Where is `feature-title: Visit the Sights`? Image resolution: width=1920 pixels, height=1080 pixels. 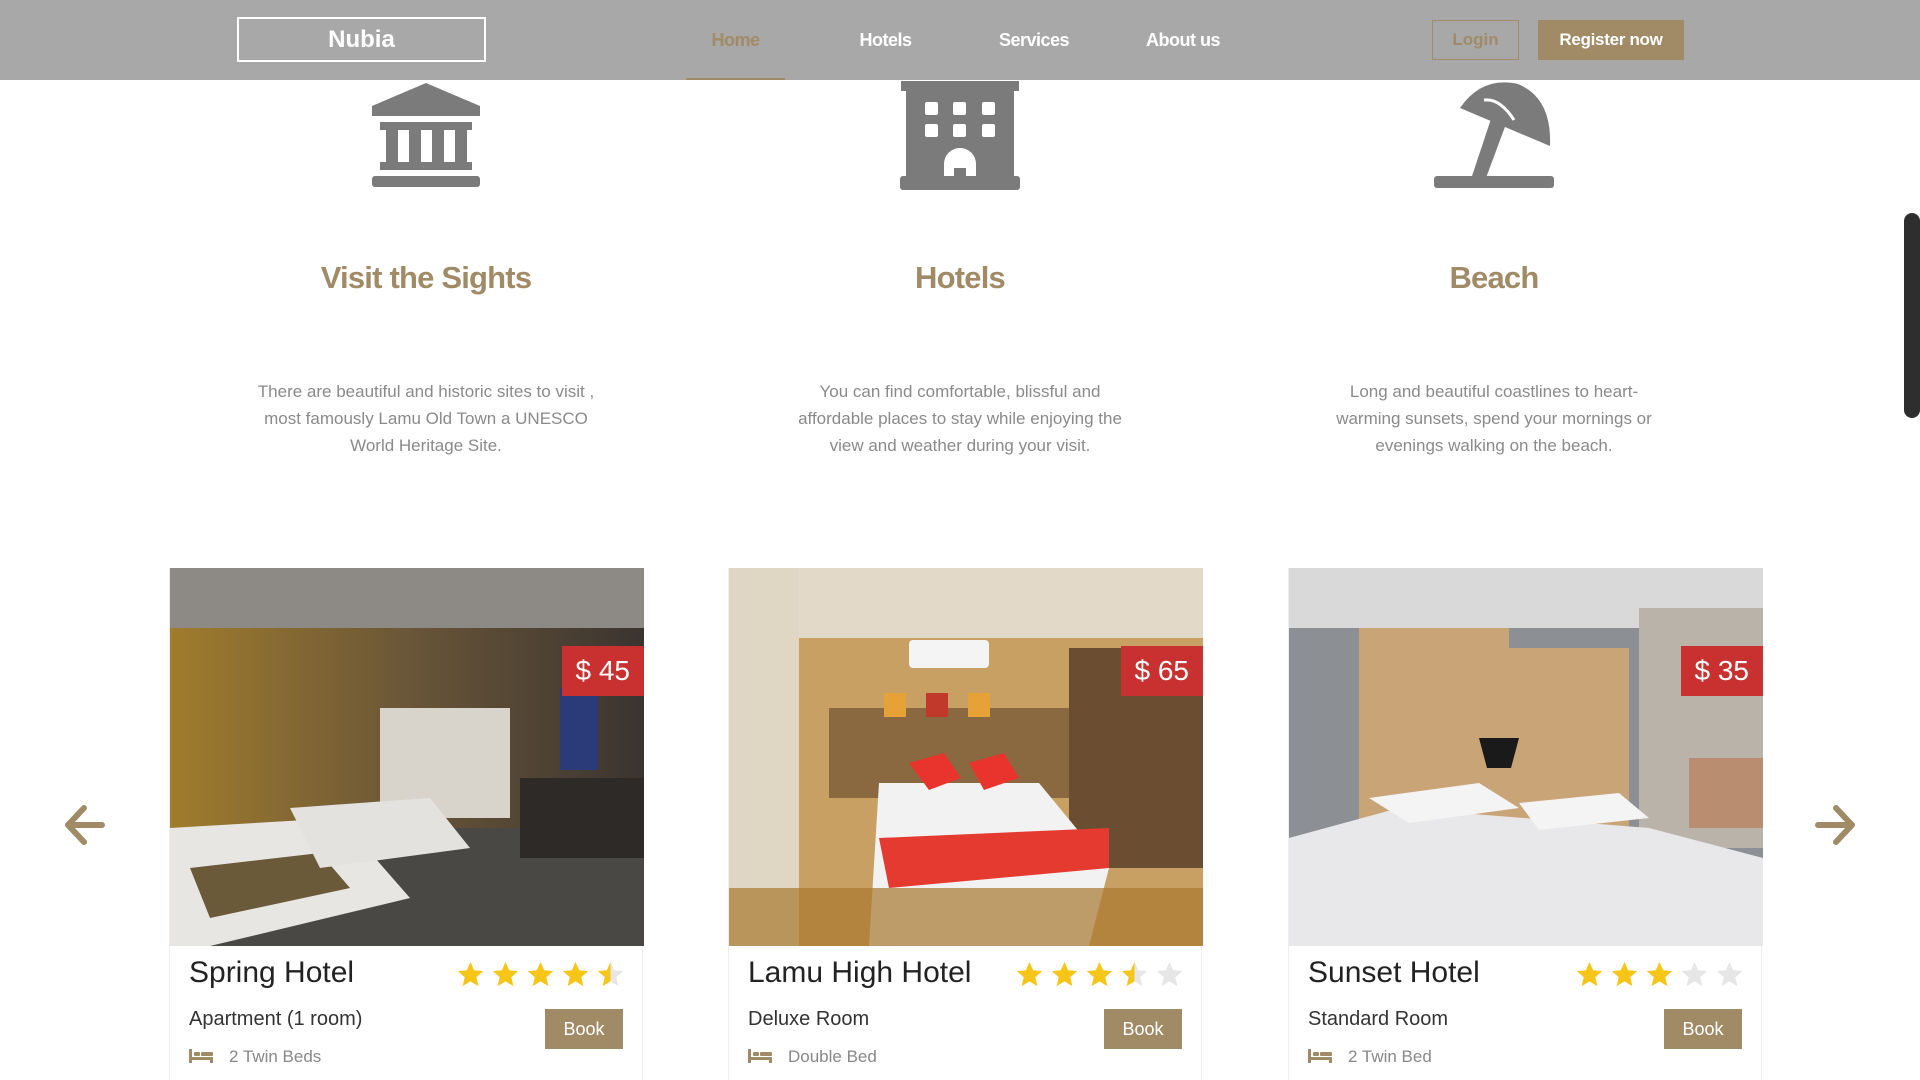 feature-title: Visit the Sights is located at coordinates (426, 277).